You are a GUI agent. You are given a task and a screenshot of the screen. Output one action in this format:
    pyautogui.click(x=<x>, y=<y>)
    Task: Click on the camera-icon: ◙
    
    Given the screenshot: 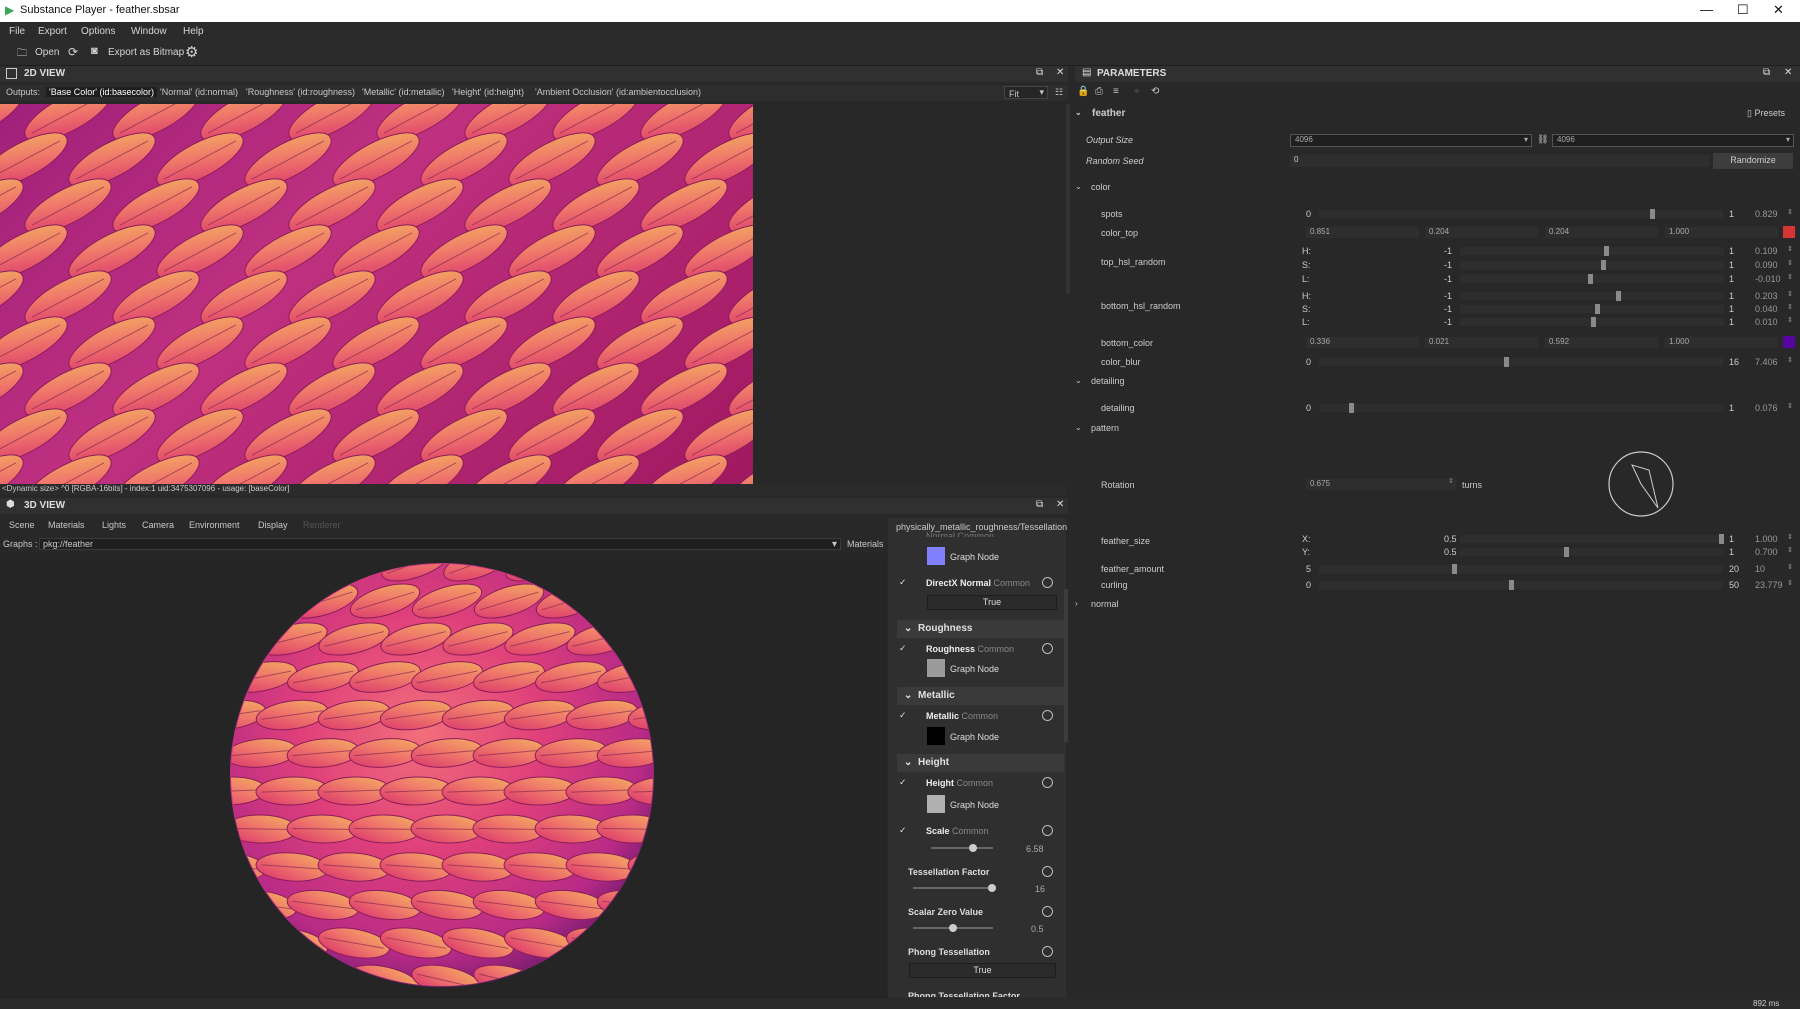 What is the action you would take?
    pyautogui.click(x=94, y=51)
    